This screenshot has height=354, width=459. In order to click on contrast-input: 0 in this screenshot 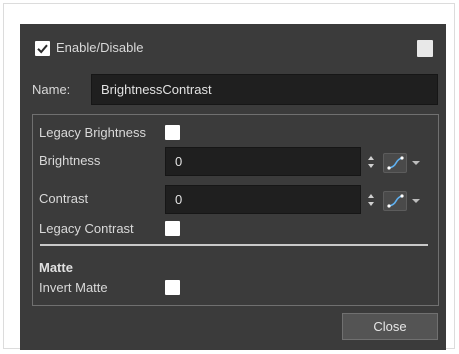, I will do `click(263, 199)`.